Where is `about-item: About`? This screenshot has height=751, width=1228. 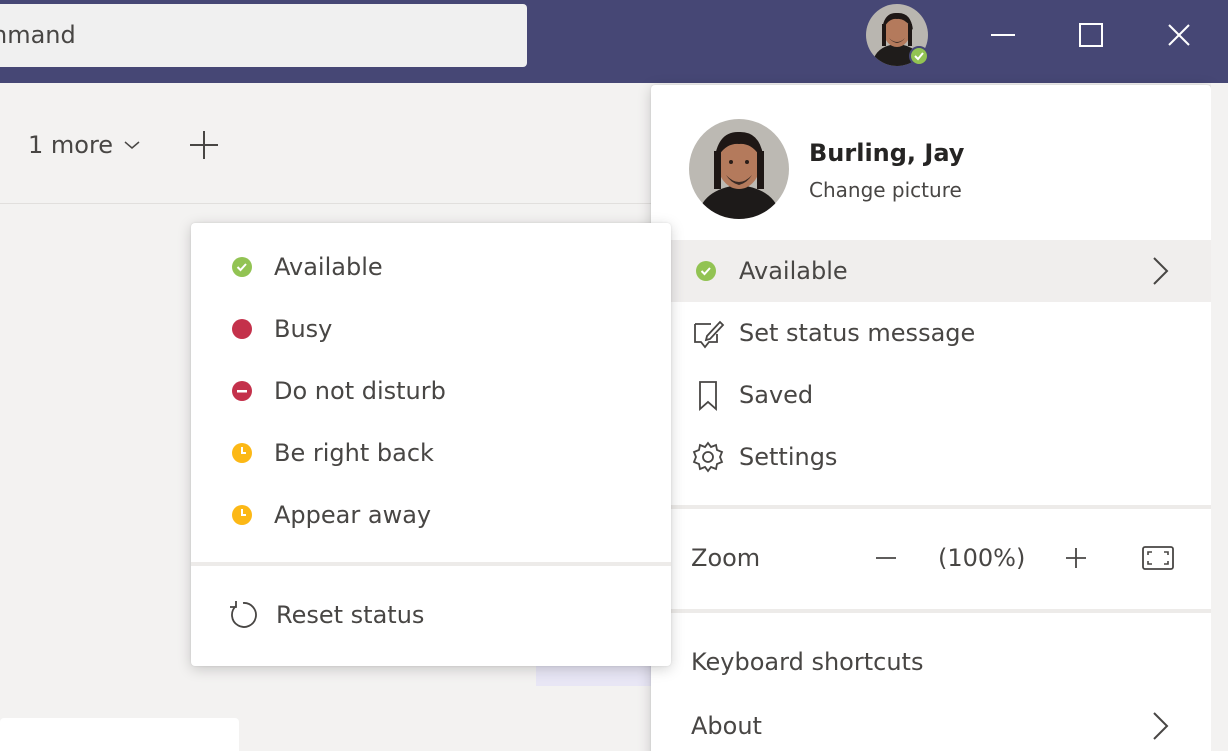 about-item: About is located at coordinates (941, 723).